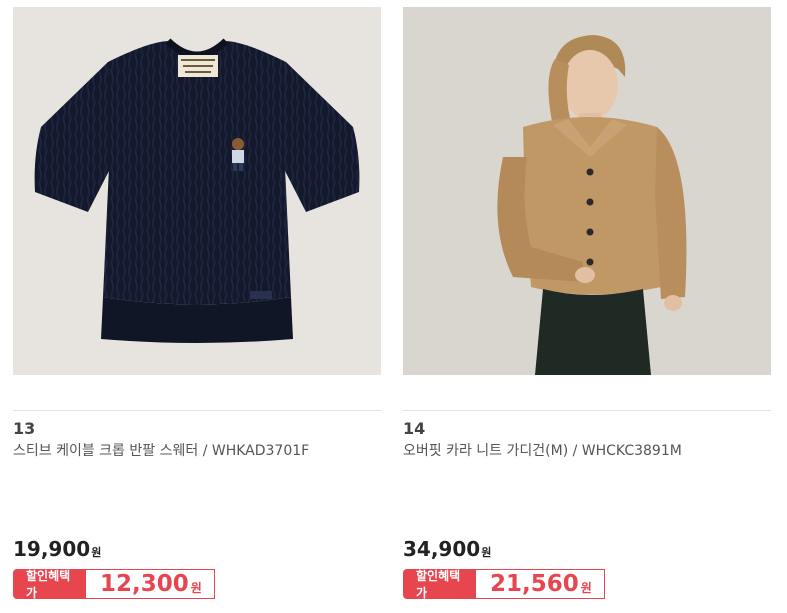 The width and height of the screenshot is (787, 613). I want to click on product-price: 34,900원, so click(447, 549).